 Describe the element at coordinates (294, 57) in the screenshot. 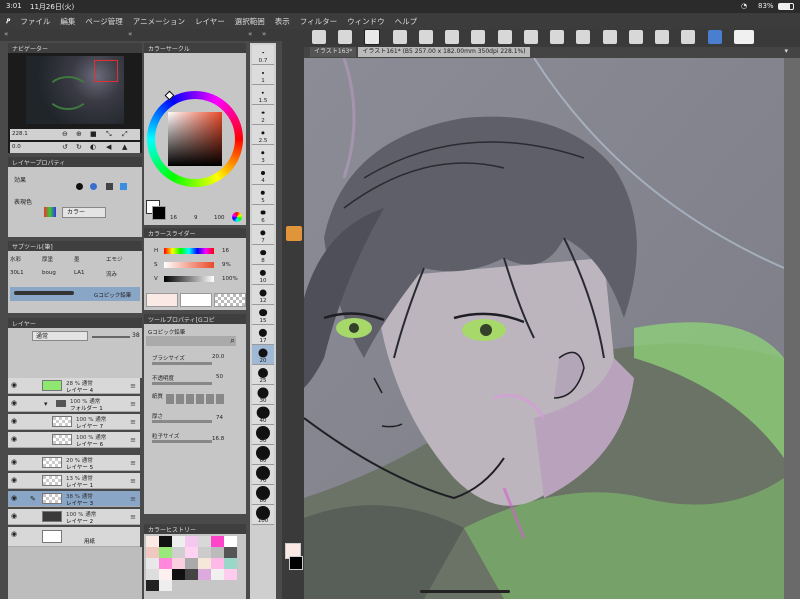

I see `zoom-tool-icon` at that location.